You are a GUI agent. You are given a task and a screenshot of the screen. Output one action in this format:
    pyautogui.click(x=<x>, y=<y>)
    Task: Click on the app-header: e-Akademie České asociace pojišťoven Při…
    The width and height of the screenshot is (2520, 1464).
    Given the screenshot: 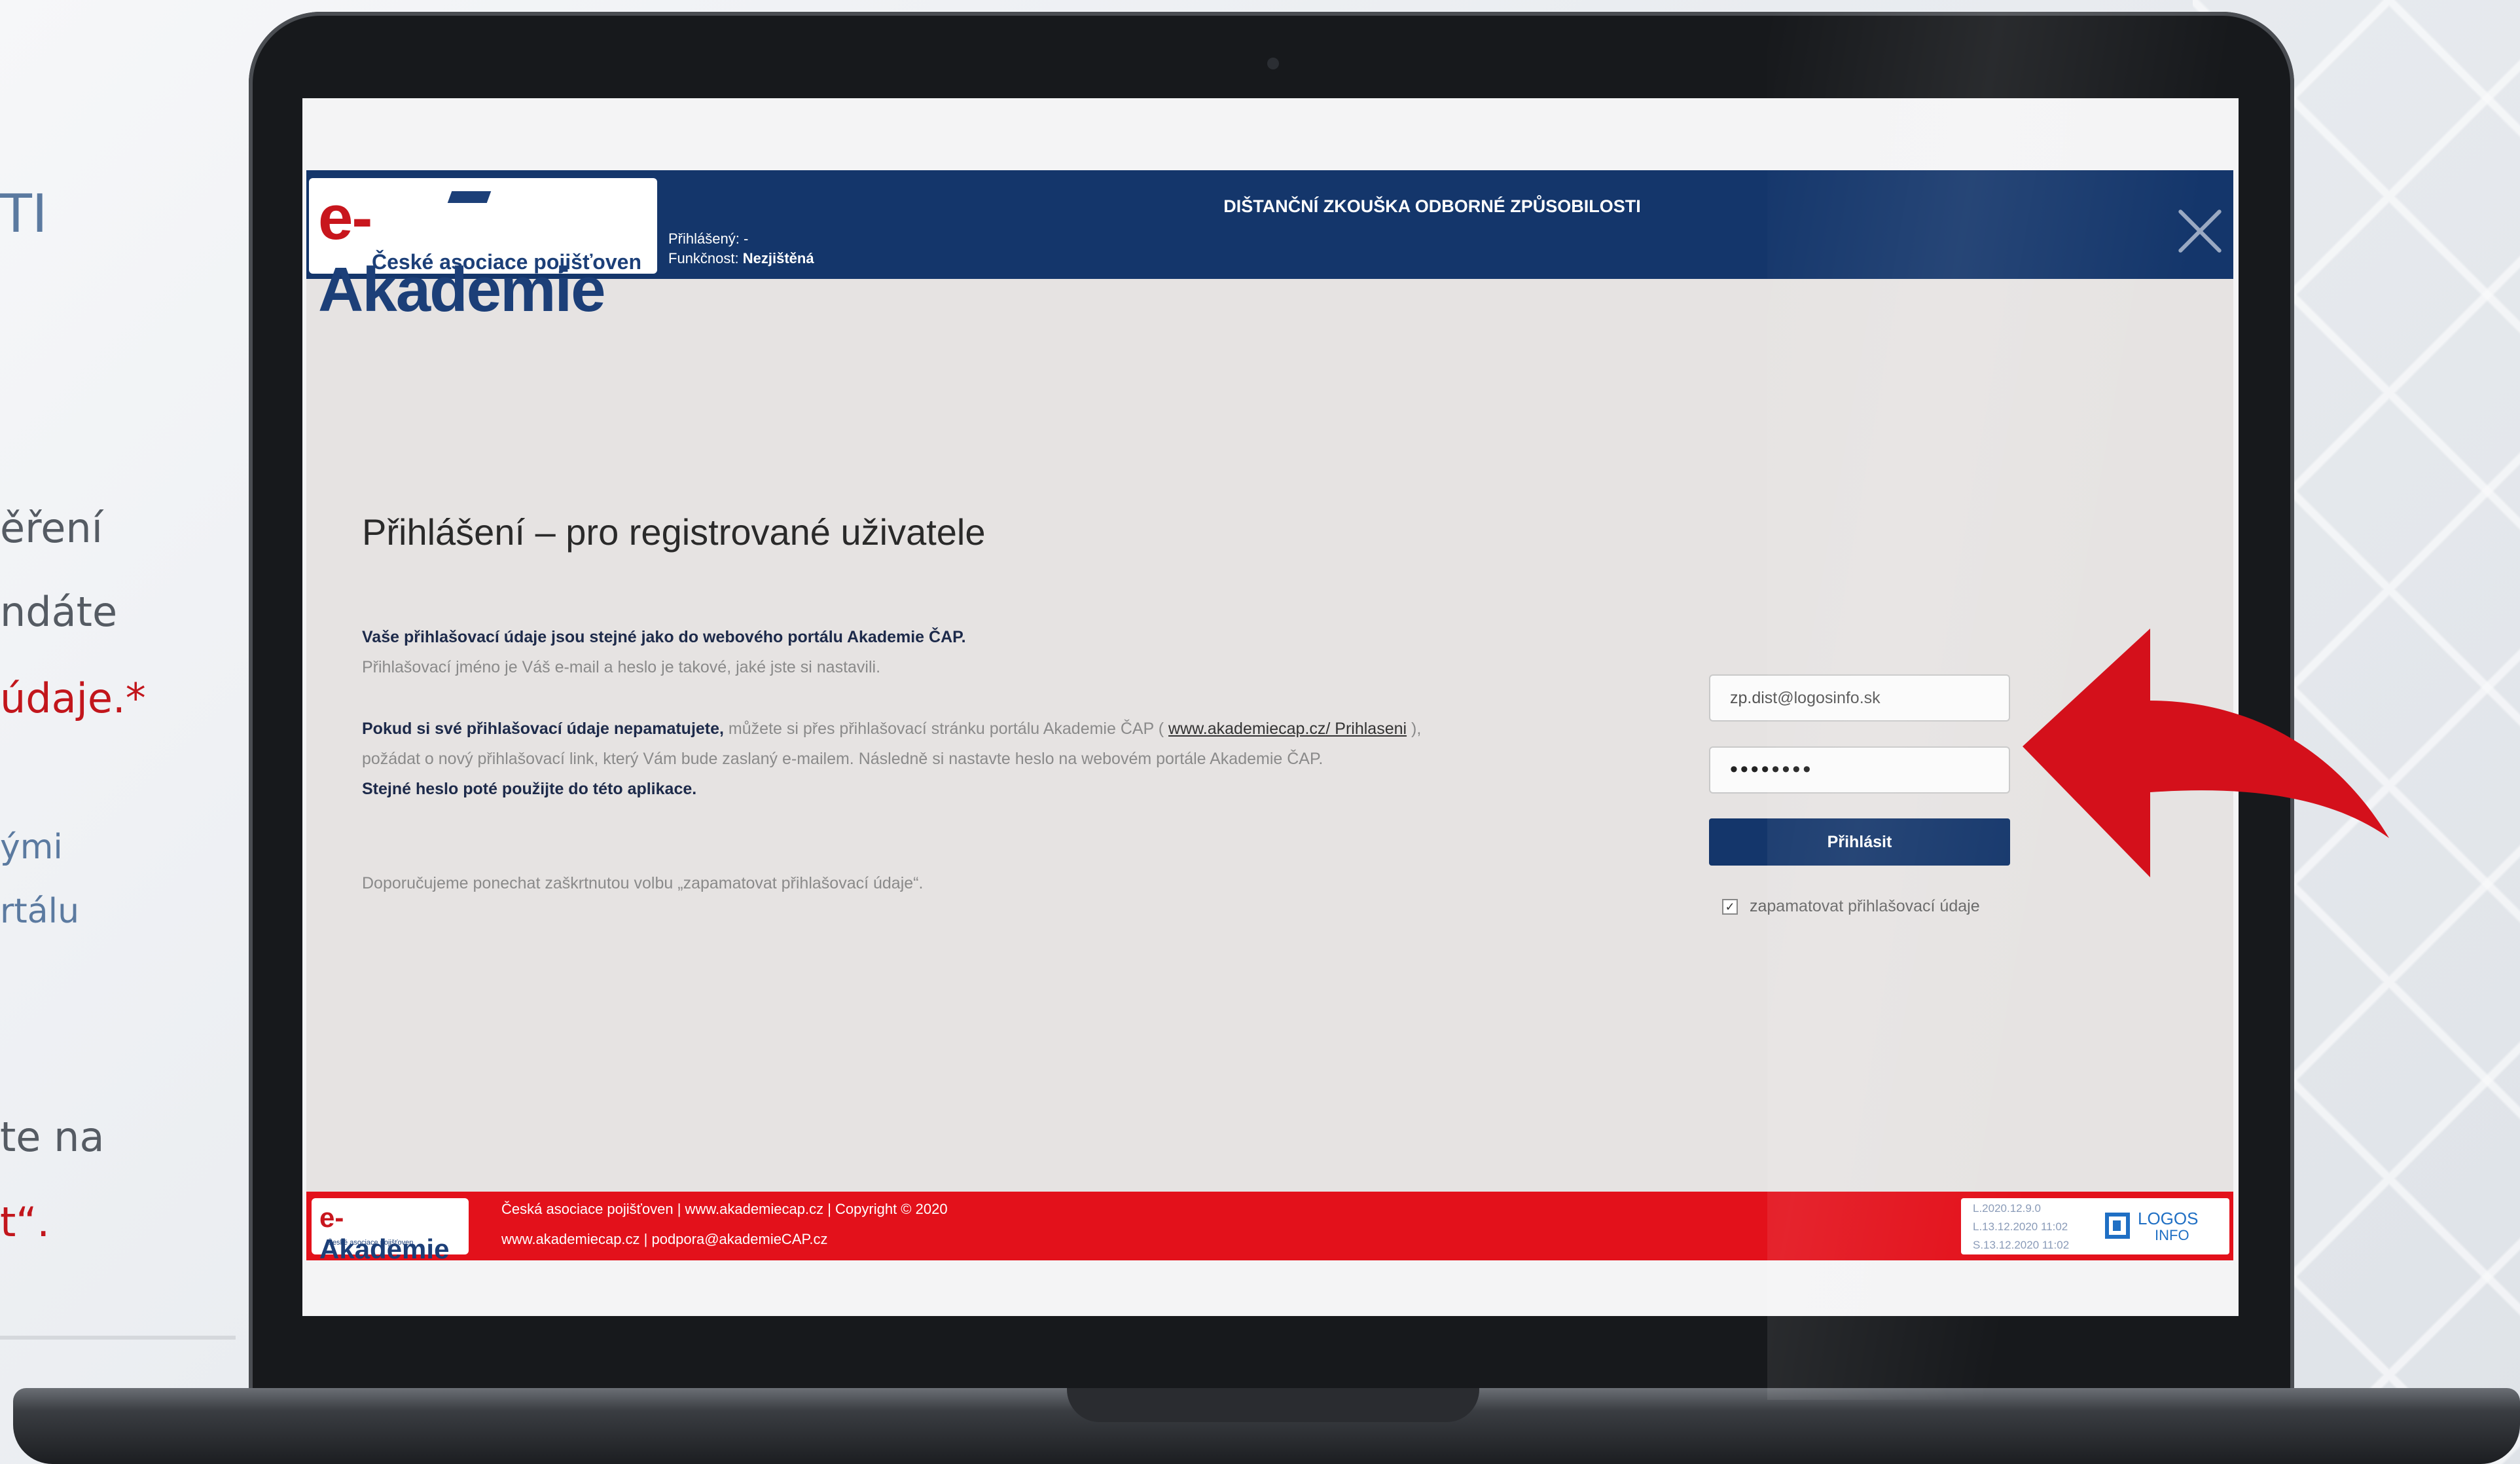 What is the action you would take?
    pyautogui.click(x=1269, y=247)
    